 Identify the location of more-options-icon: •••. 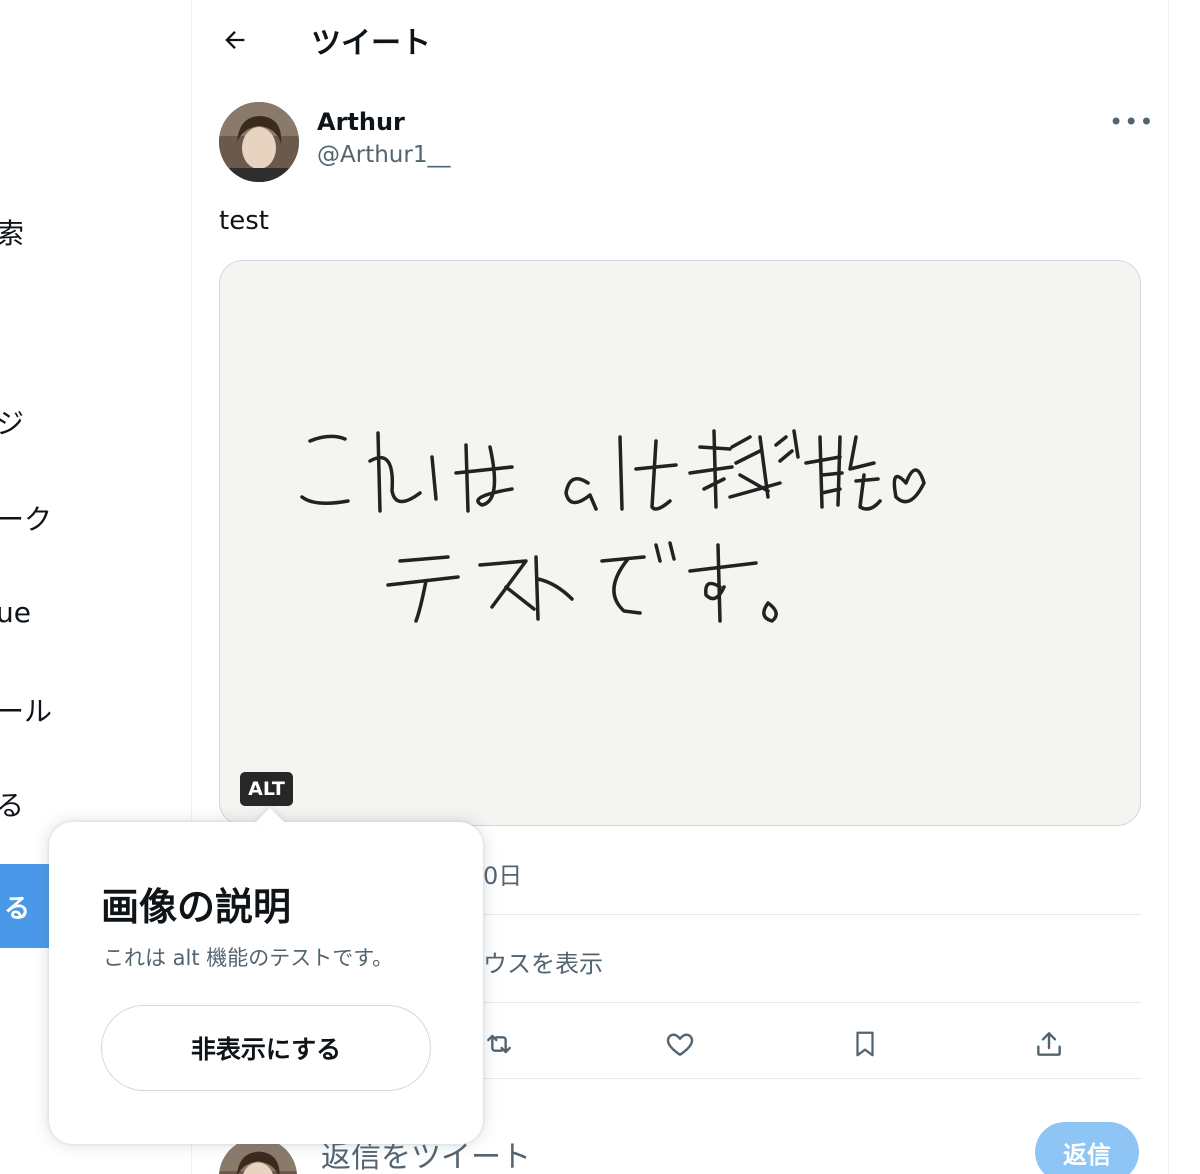
(1131, 122).